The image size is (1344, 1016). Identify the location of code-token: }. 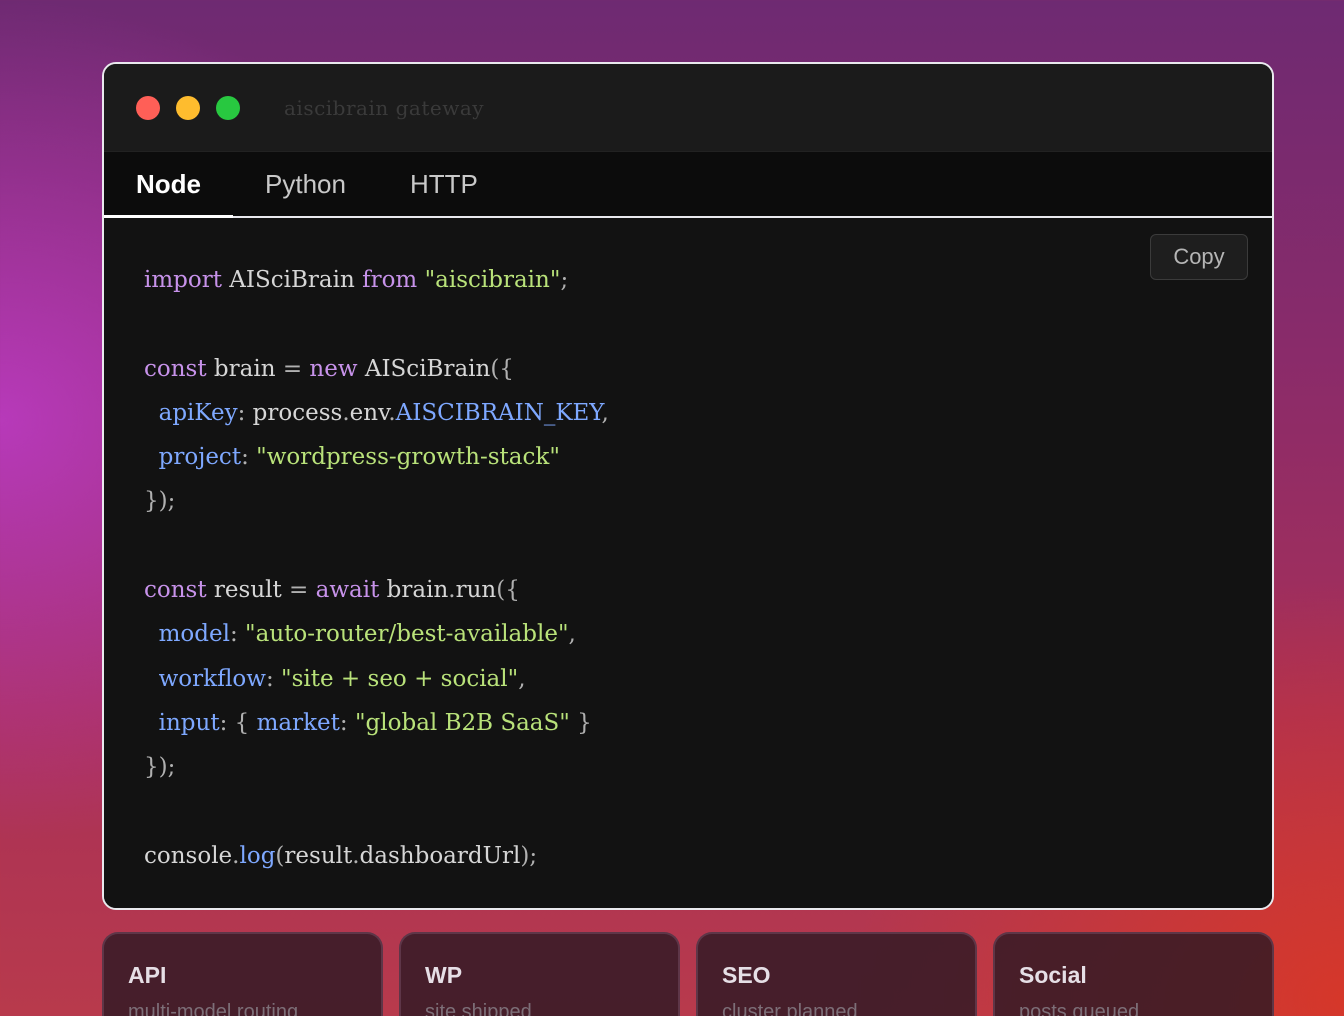
(584, 722).